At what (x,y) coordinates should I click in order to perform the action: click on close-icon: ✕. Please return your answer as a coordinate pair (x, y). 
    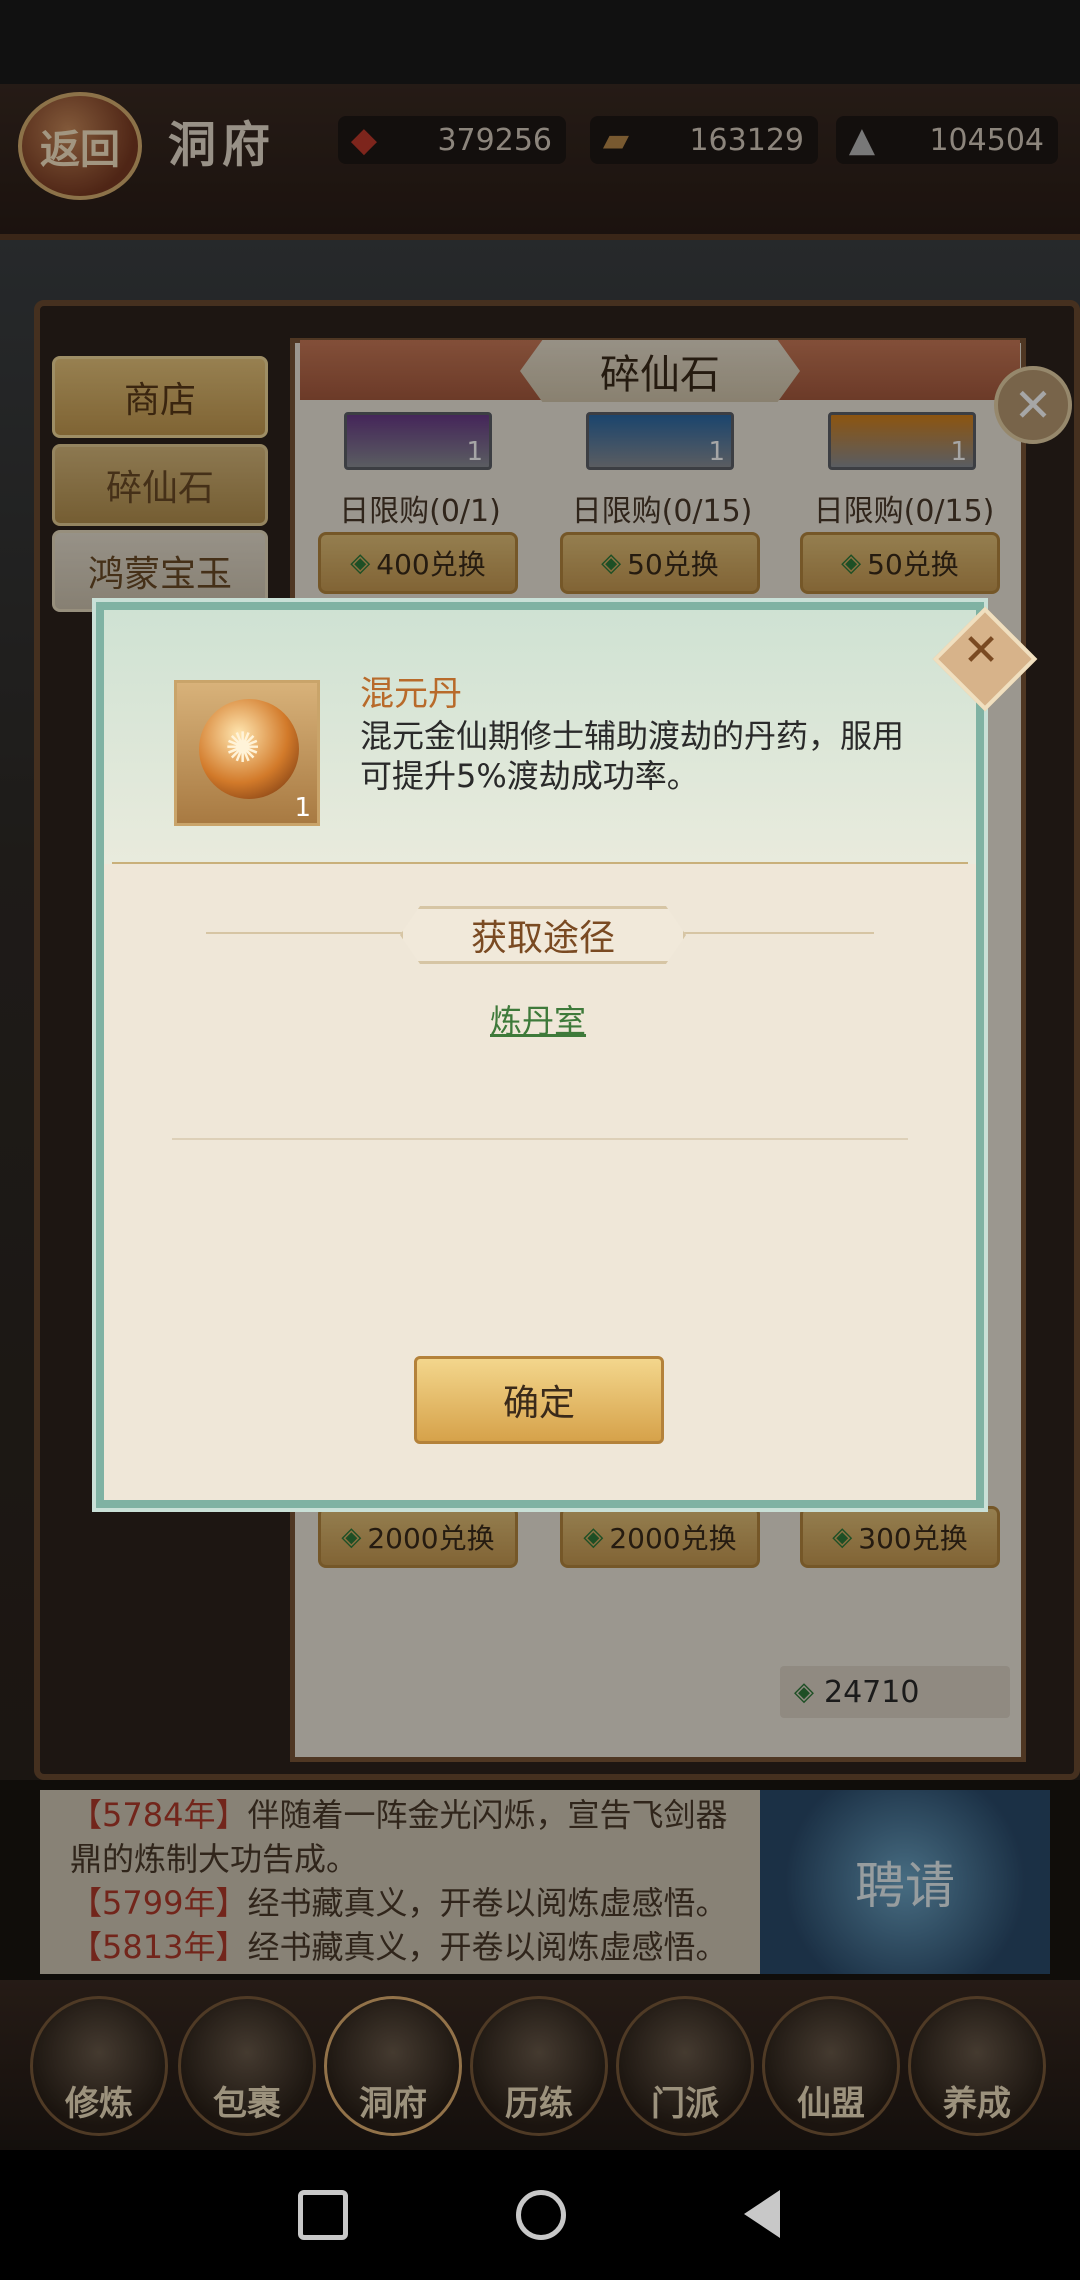
    Looking at the image, I should click on (981, 650).